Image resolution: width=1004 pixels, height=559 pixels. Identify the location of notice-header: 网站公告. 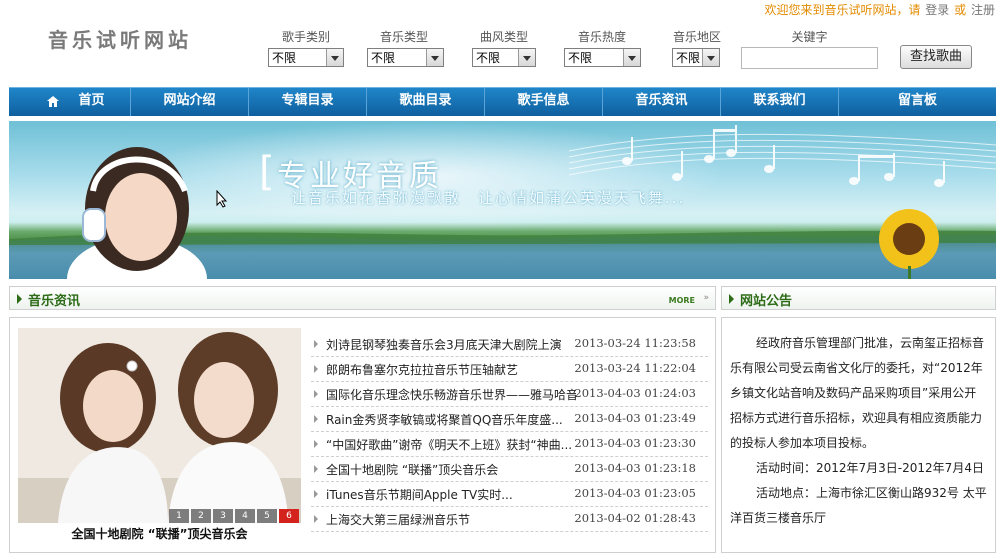
(858, 298).